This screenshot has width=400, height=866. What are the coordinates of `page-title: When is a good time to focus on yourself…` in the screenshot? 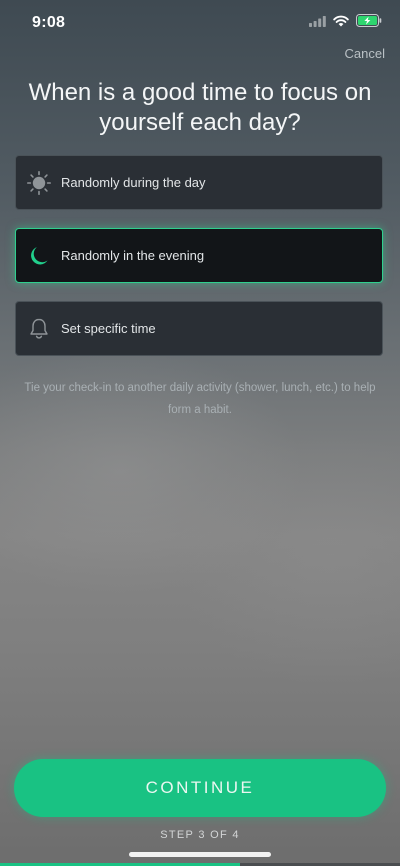 It's located at (200, 107).